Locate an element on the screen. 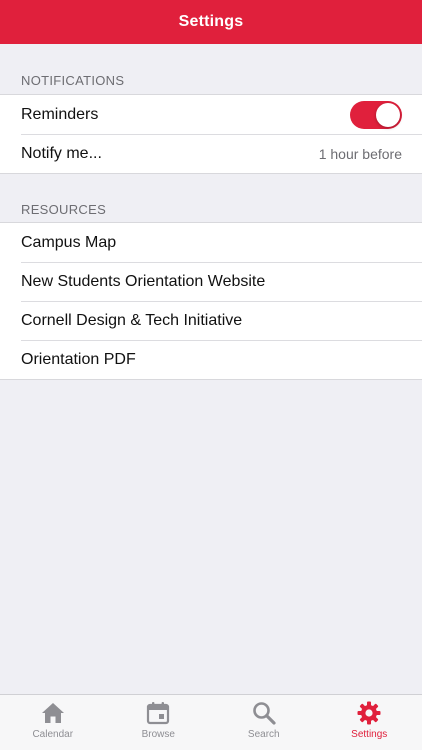 The image size is (422, 750). page-title: Settings is located at coordinates (211, 21).